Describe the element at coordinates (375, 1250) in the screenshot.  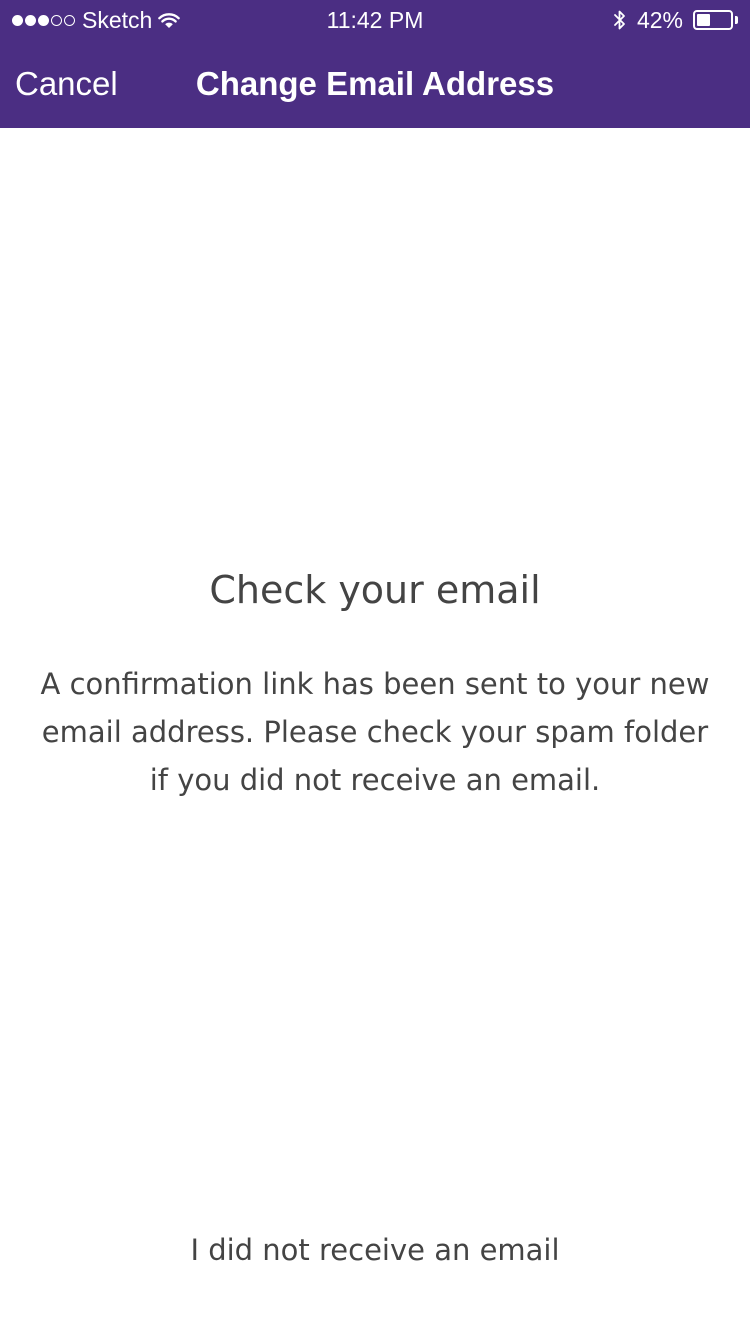
I see `did-not-receive-email-button: I did not receive an email` at that location.